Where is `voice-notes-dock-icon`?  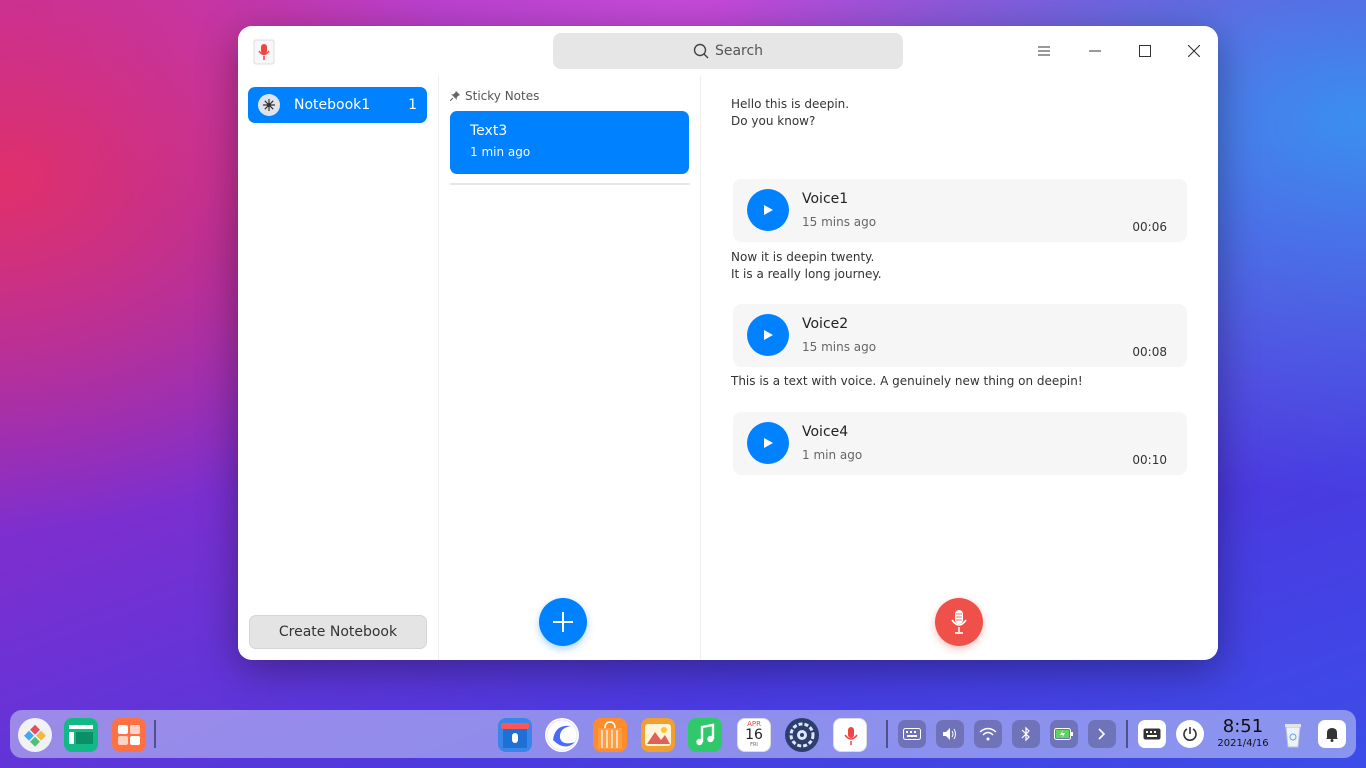 voice-notes-dock-icon is located at coordinates (850, 735).